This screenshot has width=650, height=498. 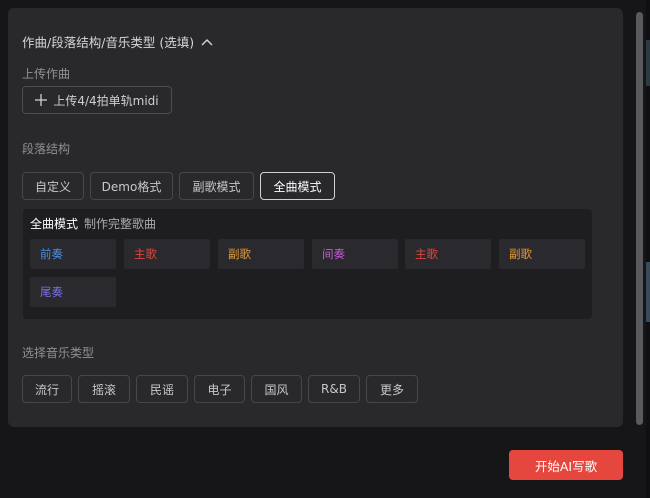 I want to click on genre-option-rnb: R&B, so click(x=334, y=389).